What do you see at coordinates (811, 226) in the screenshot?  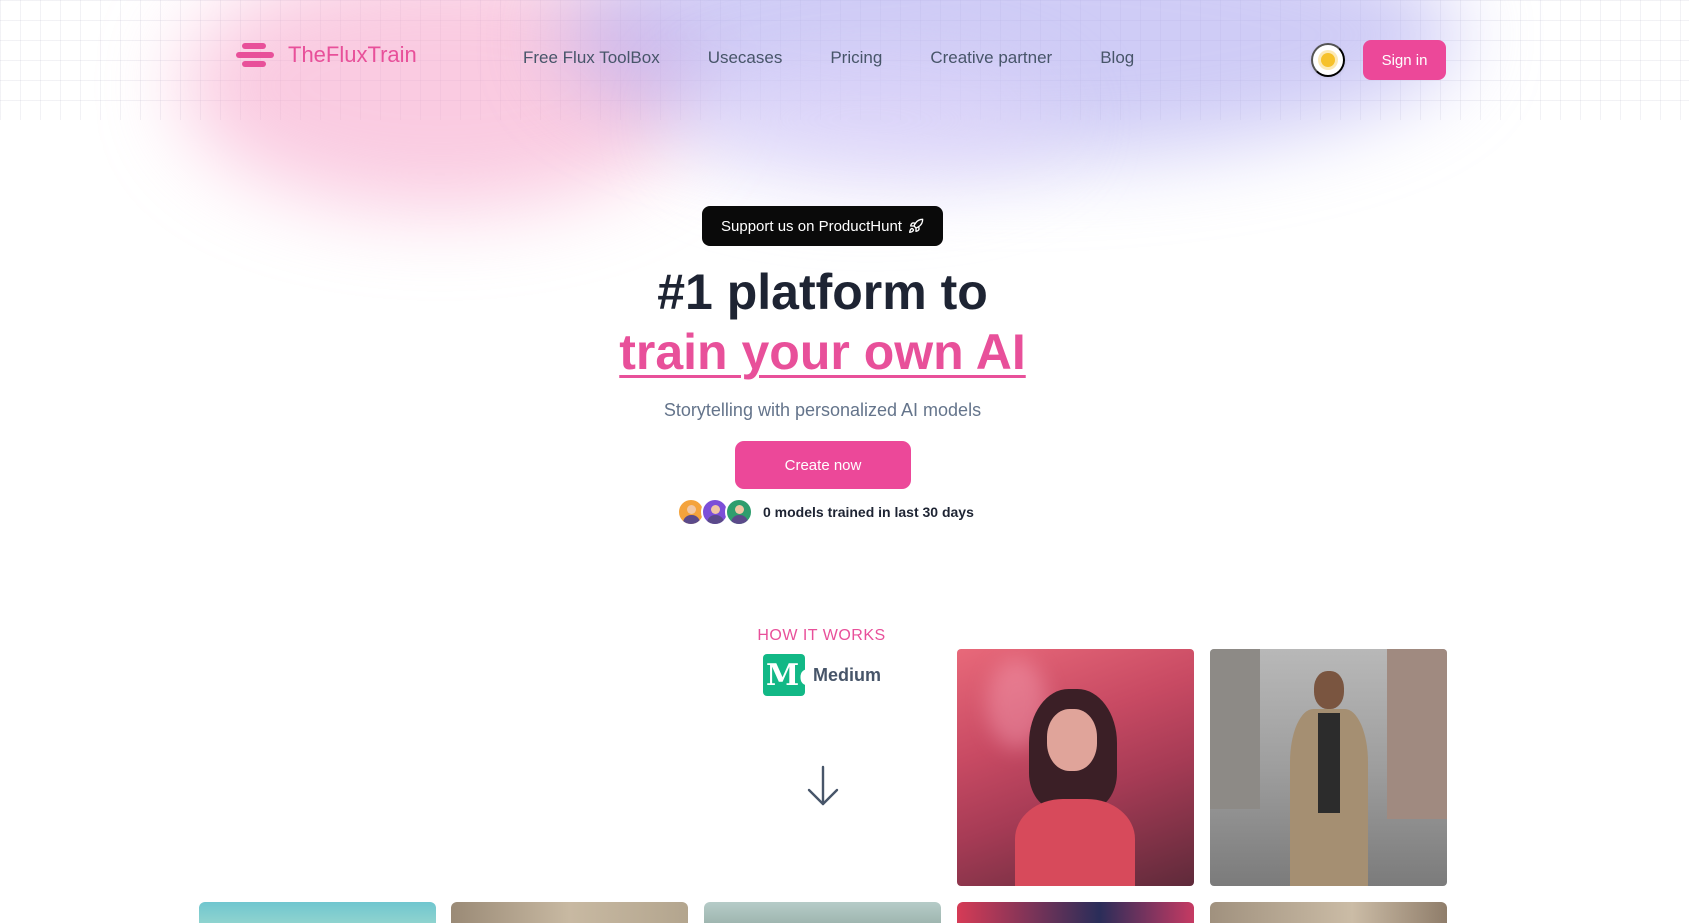 I see `producthunt-badge-label: Support us on ProductHunt` at bounding box center [811, 226].